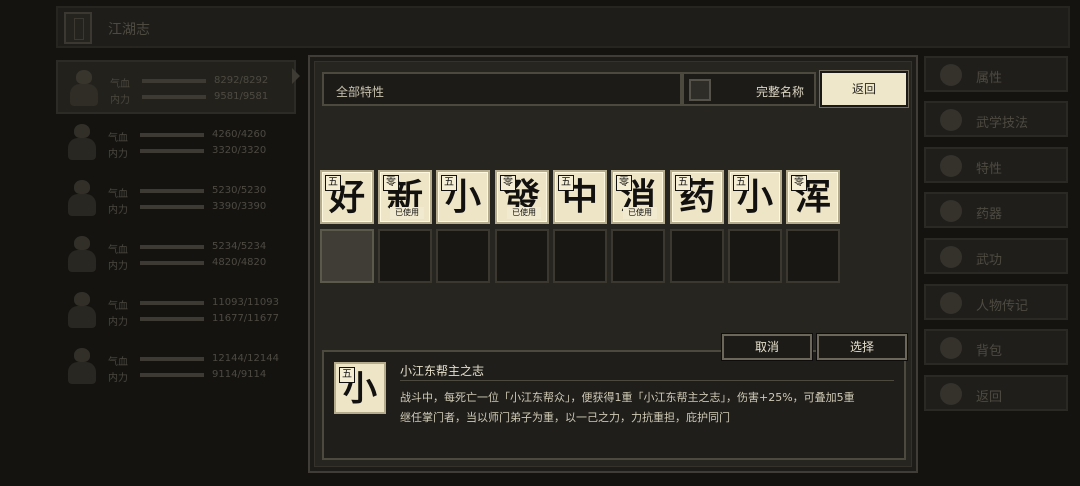  What do you see at coordinates (989, 169) in the screenshot?
I see `sidebar-item-label: 特性` at bounding box center [989, 169].